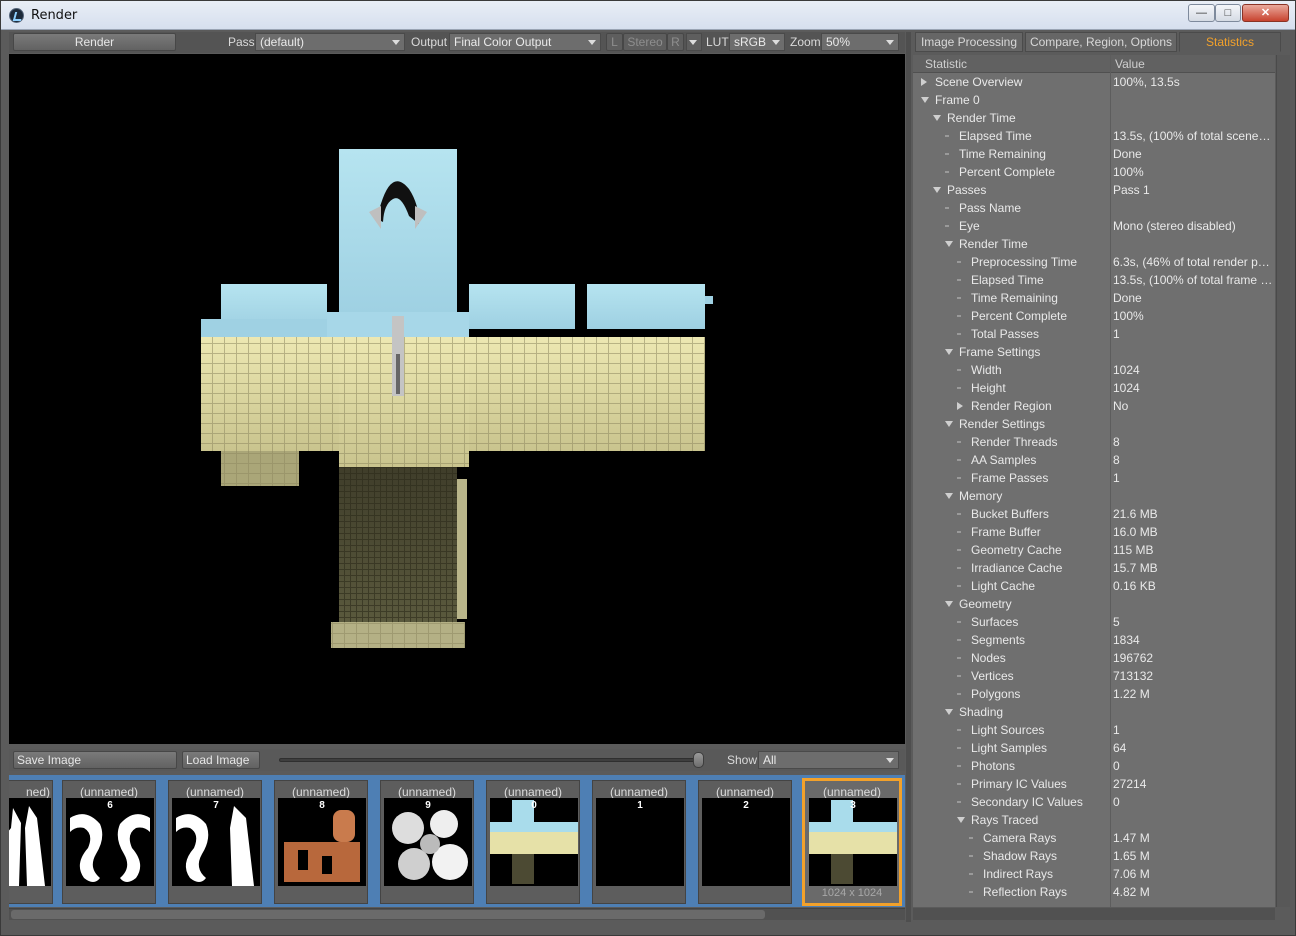  I want to click on thumbnail-7: (unnamed) 7, so click(215, 842).